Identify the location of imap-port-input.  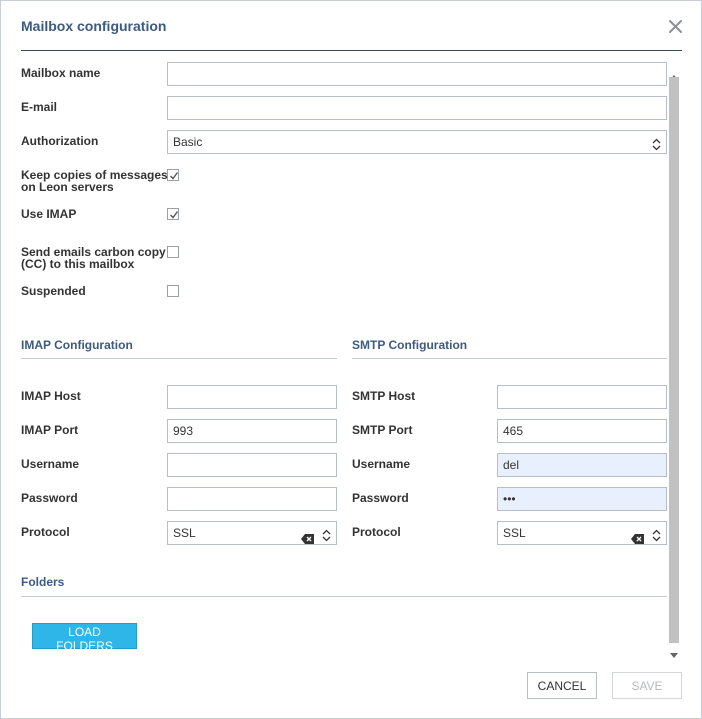
(252, 431).